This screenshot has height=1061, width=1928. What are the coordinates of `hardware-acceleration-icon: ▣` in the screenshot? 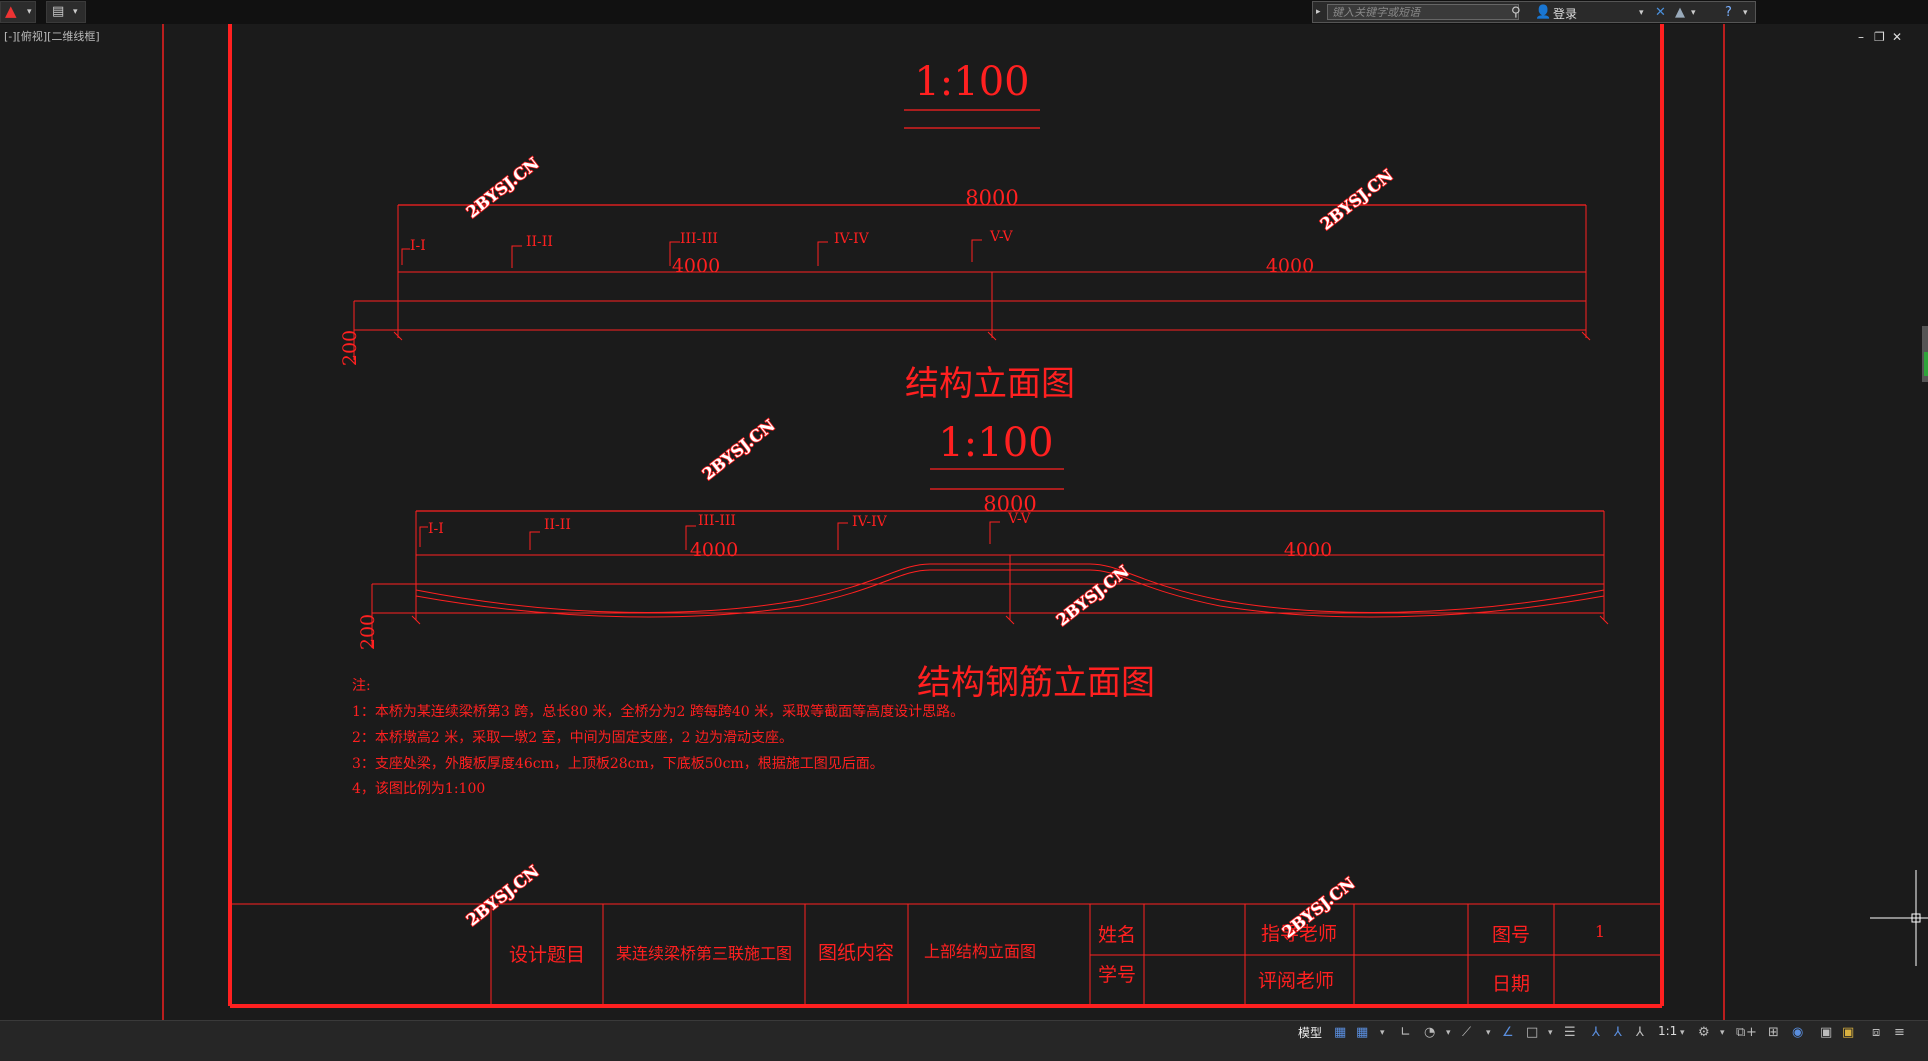 It's located at (1826, 1033).